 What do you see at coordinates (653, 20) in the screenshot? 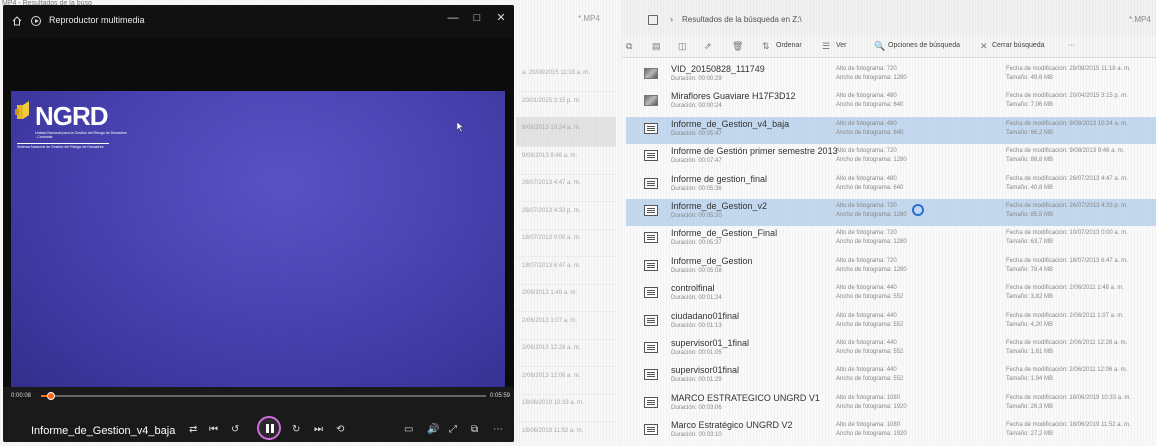
I see `window-icon` at bounding box center [653, 20].